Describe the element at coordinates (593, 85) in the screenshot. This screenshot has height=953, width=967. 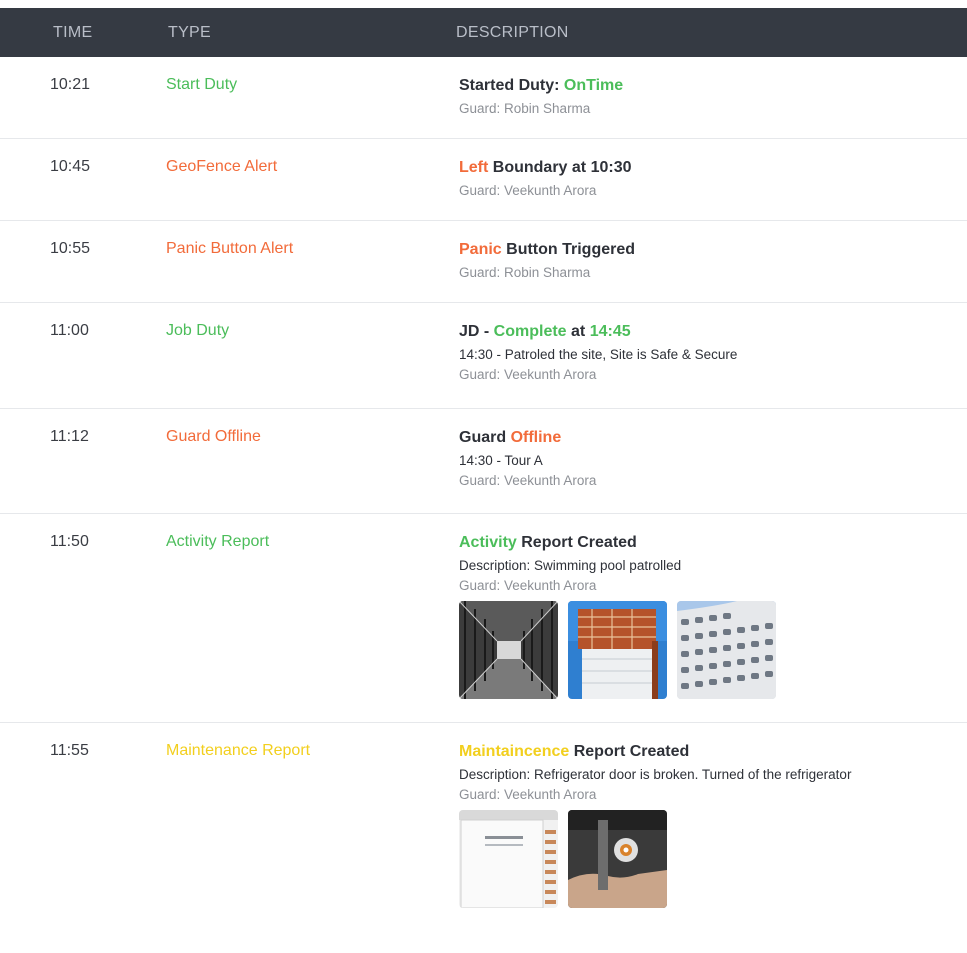
I see `title-part-highlight: OnTime` at that location.